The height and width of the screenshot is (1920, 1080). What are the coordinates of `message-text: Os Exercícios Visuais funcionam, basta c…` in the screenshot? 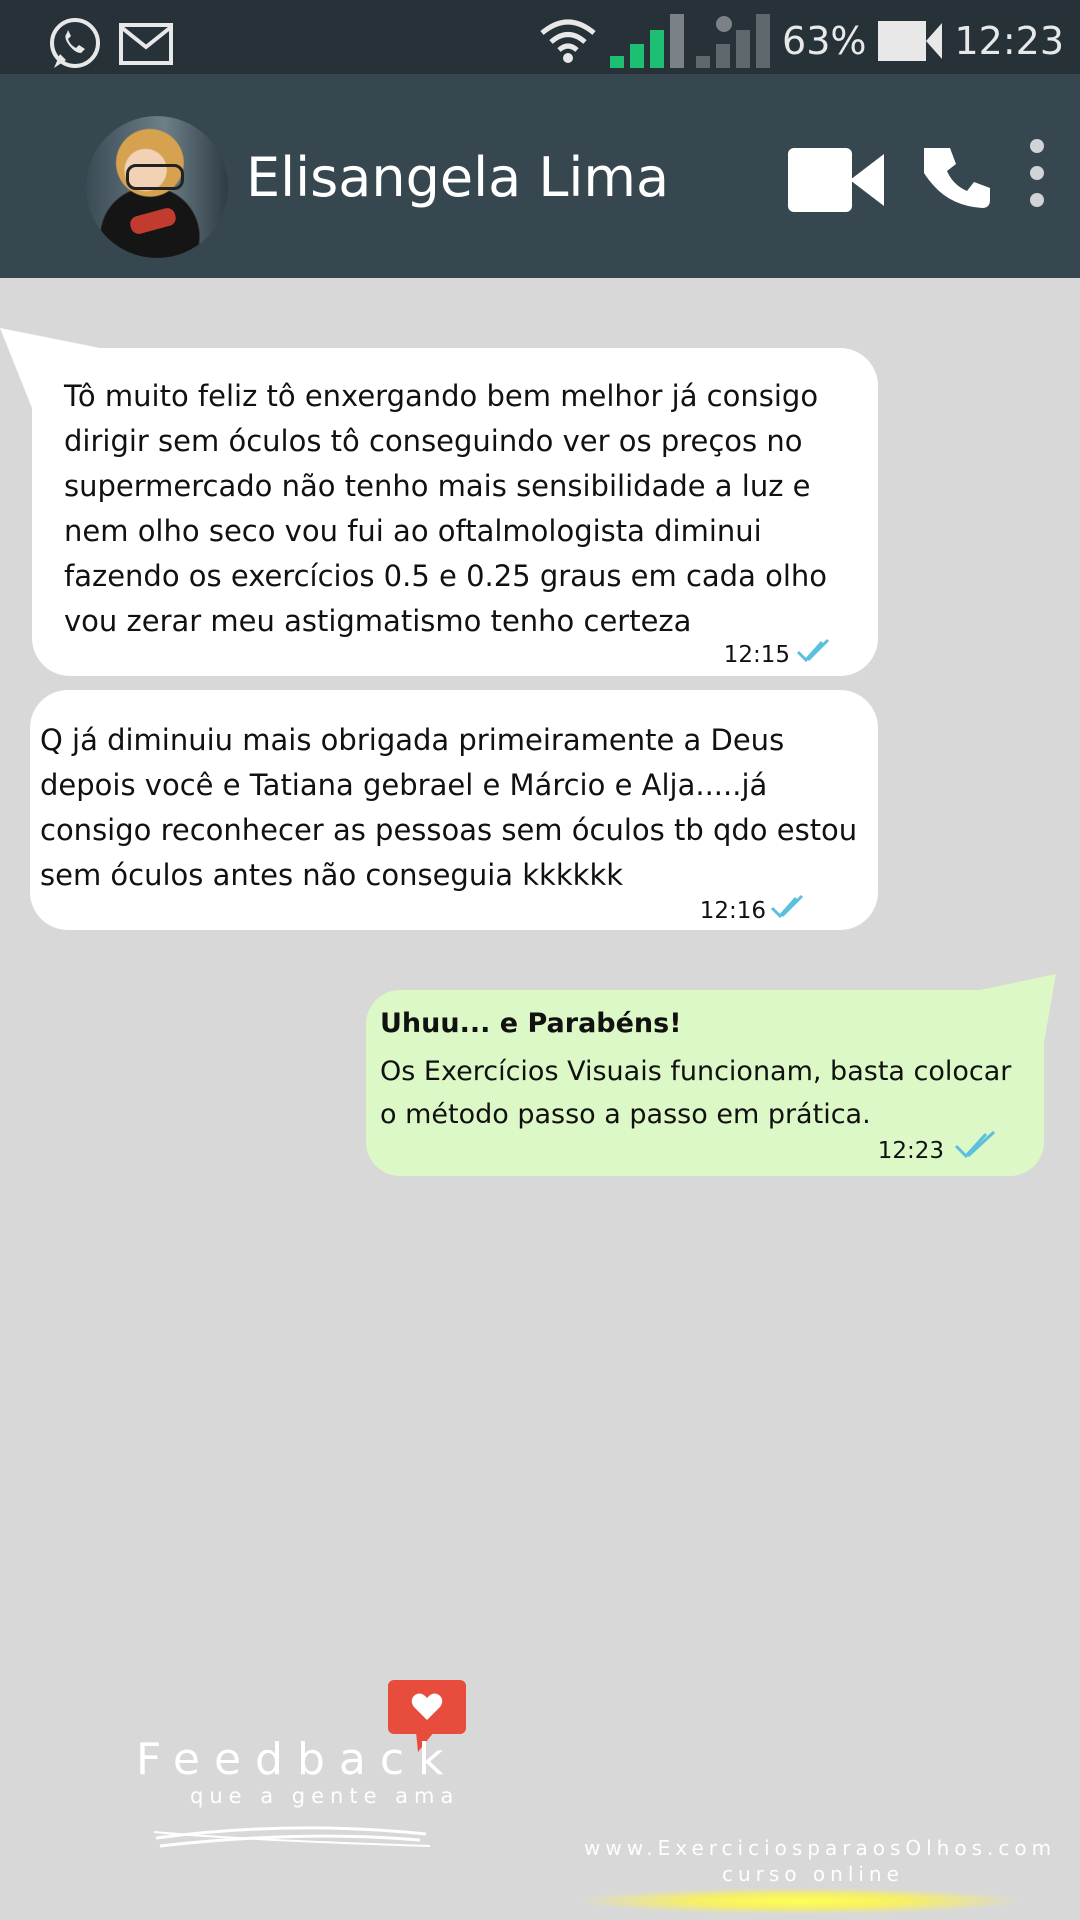 It's located at (696, 1093).